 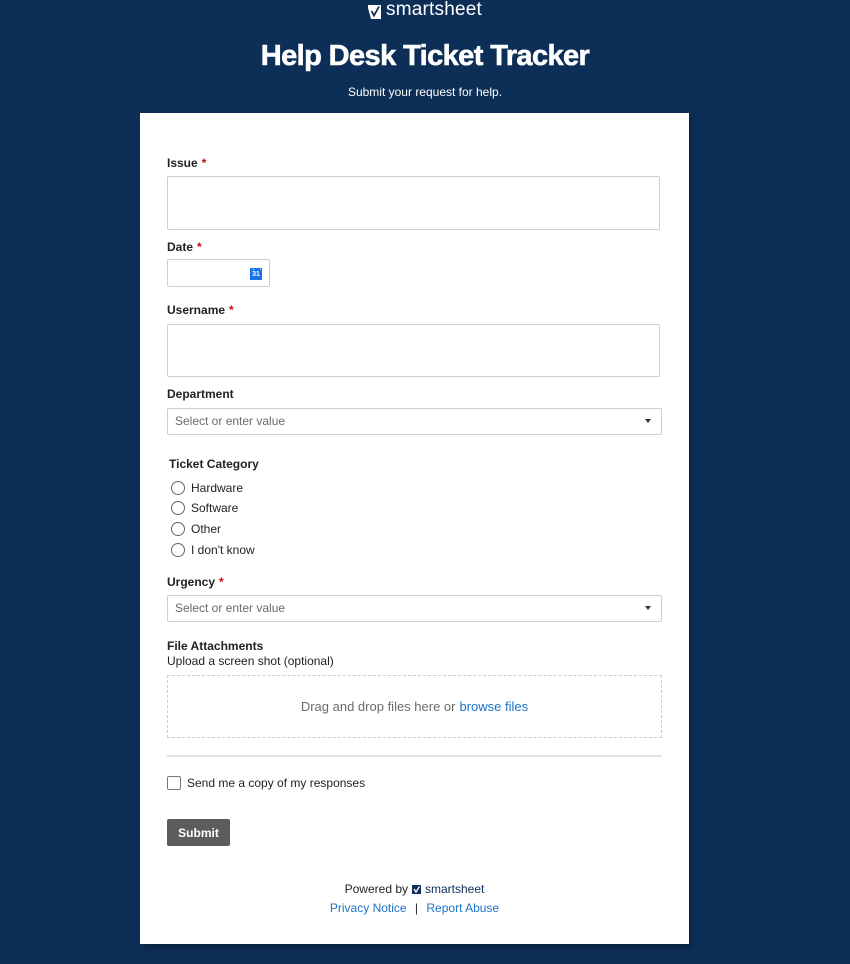 What do you see at coordinates (174, 783) in the screenshot?
I see `send-copy-checkbox` at bounding box center [174, 783].